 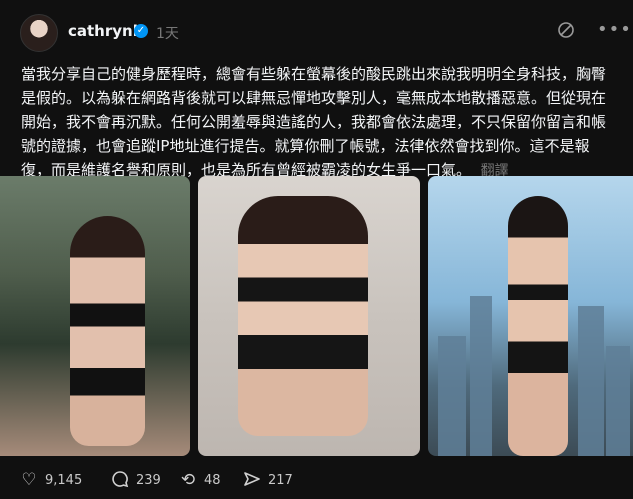 I want to click on heart-icon: ♡, so click(x=29, y=480).